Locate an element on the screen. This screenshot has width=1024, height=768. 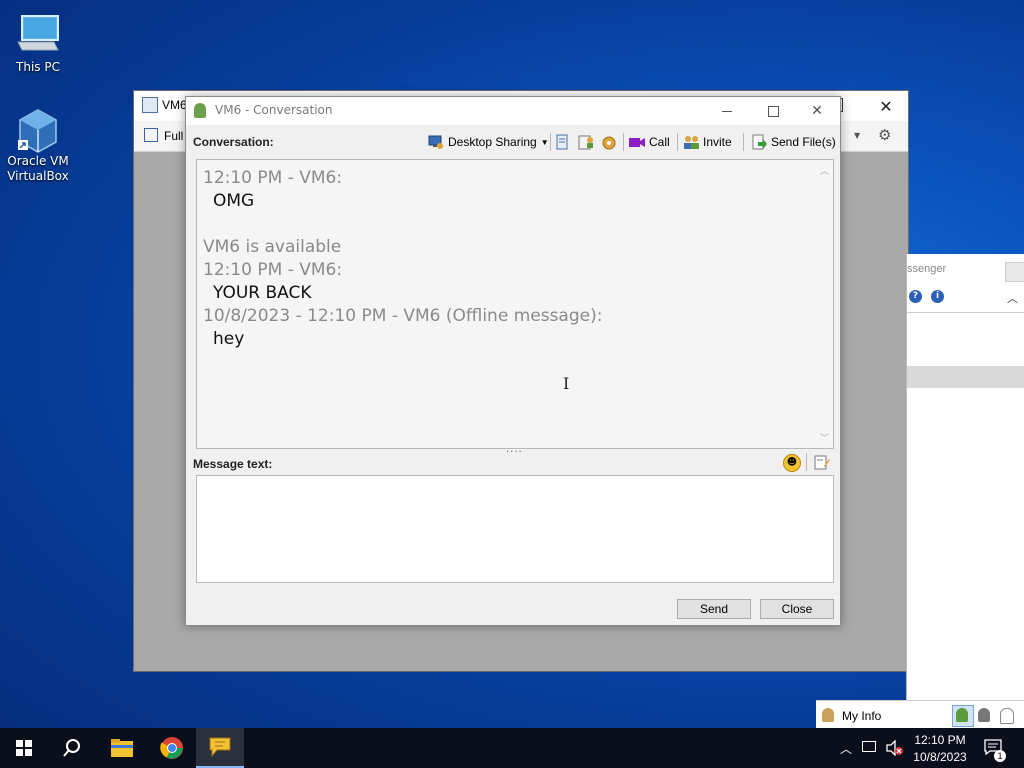
scroll-up-icon: ︿ is located at coordinates (824, 170).